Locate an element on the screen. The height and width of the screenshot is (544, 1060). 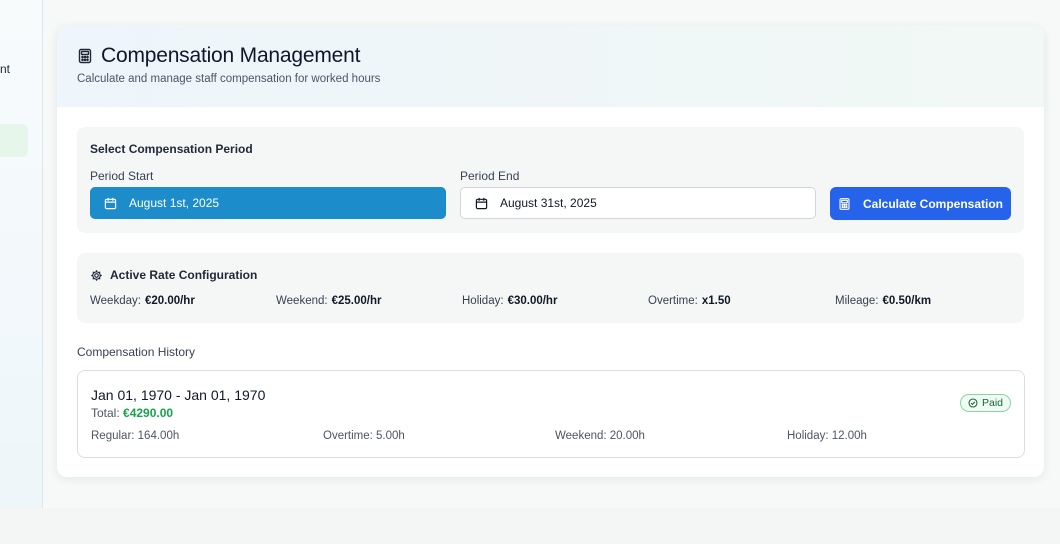
record-overtime-hours: Overtime: 5.00h is located at coordinates (364, 436).